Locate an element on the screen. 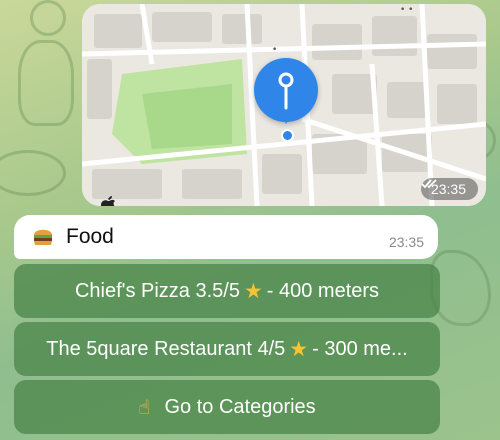 The image size is (500, 440). hamburger-icon is located at coordinates (43, 236).